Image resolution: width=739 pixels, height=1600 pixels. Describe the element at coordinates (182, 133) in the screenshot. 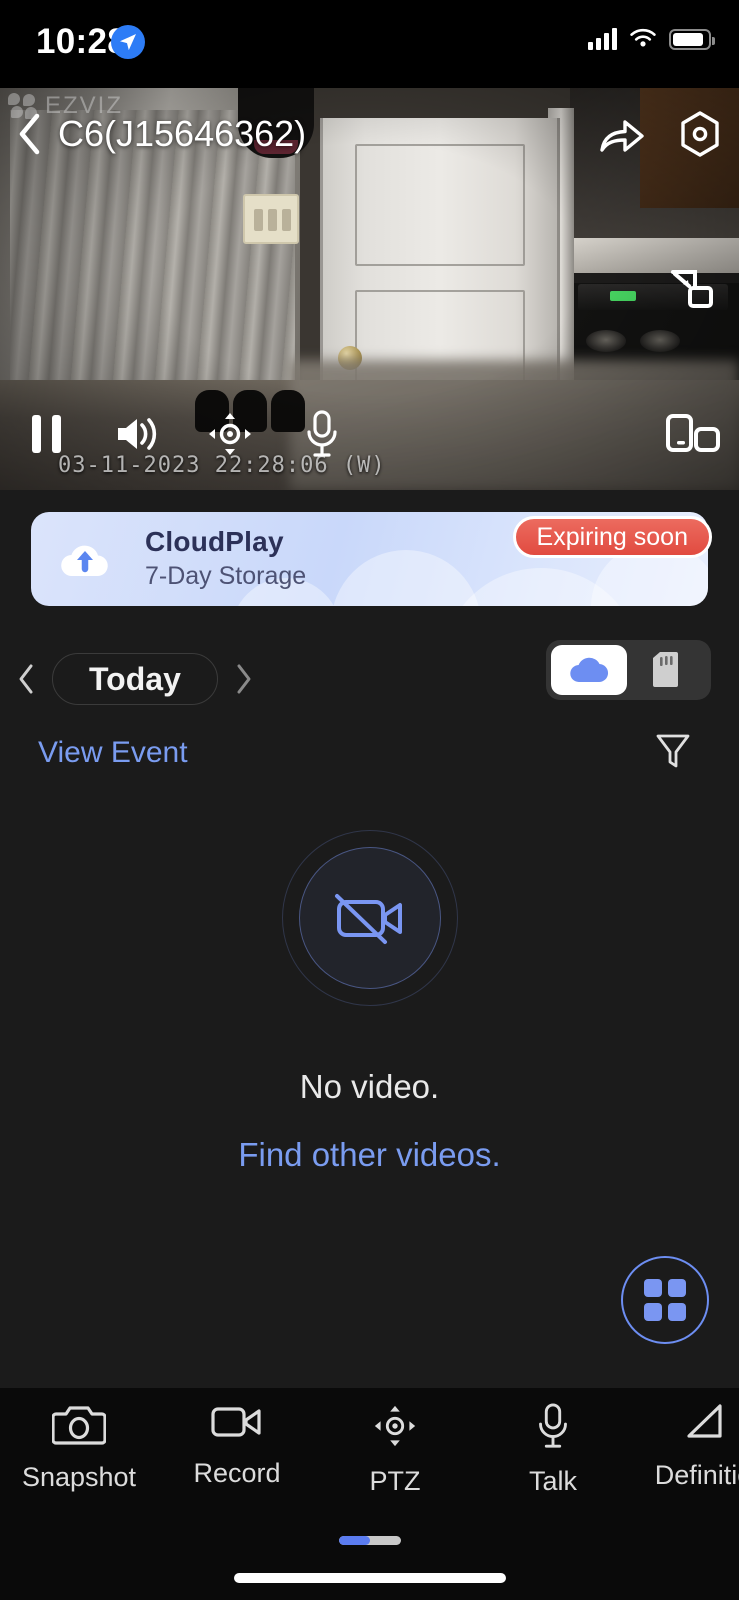

I see `page-title: C6(J15646362)` at that location.